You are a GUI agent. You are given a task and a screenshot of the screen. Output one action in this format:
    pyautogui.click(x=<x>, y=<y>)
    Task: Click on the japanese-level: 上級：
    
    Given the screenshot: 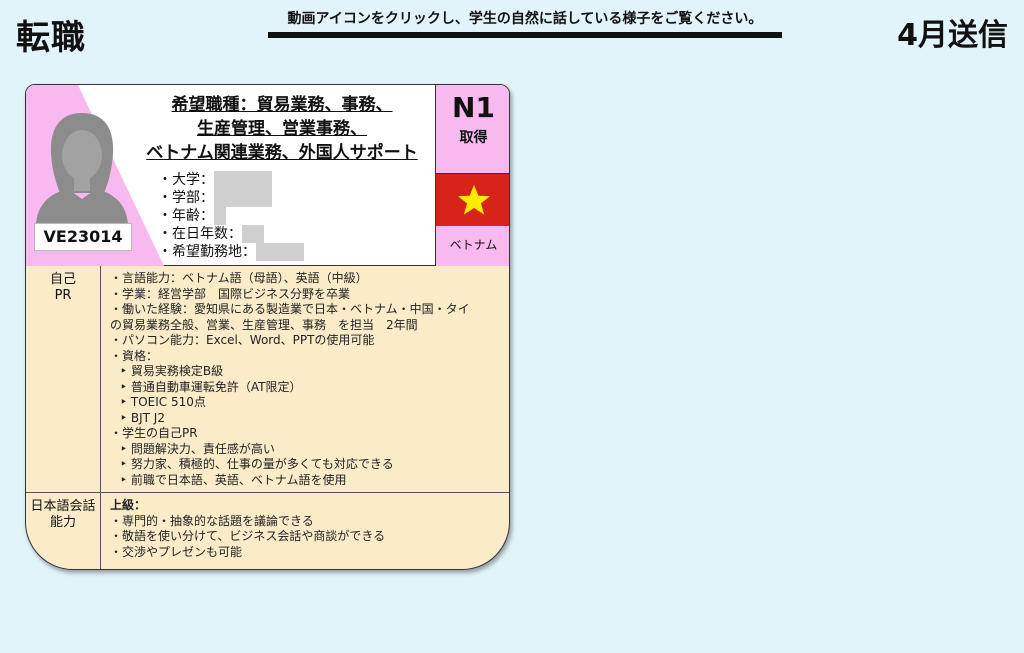 What is the action you would take?
    pyautogui.click(x=128, y=505)
    